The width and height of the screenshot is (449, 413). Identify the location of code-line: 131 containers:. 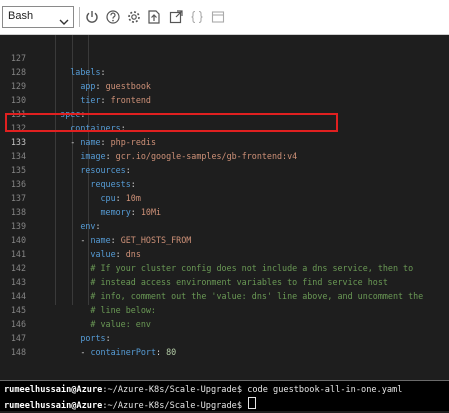
(224, 113).